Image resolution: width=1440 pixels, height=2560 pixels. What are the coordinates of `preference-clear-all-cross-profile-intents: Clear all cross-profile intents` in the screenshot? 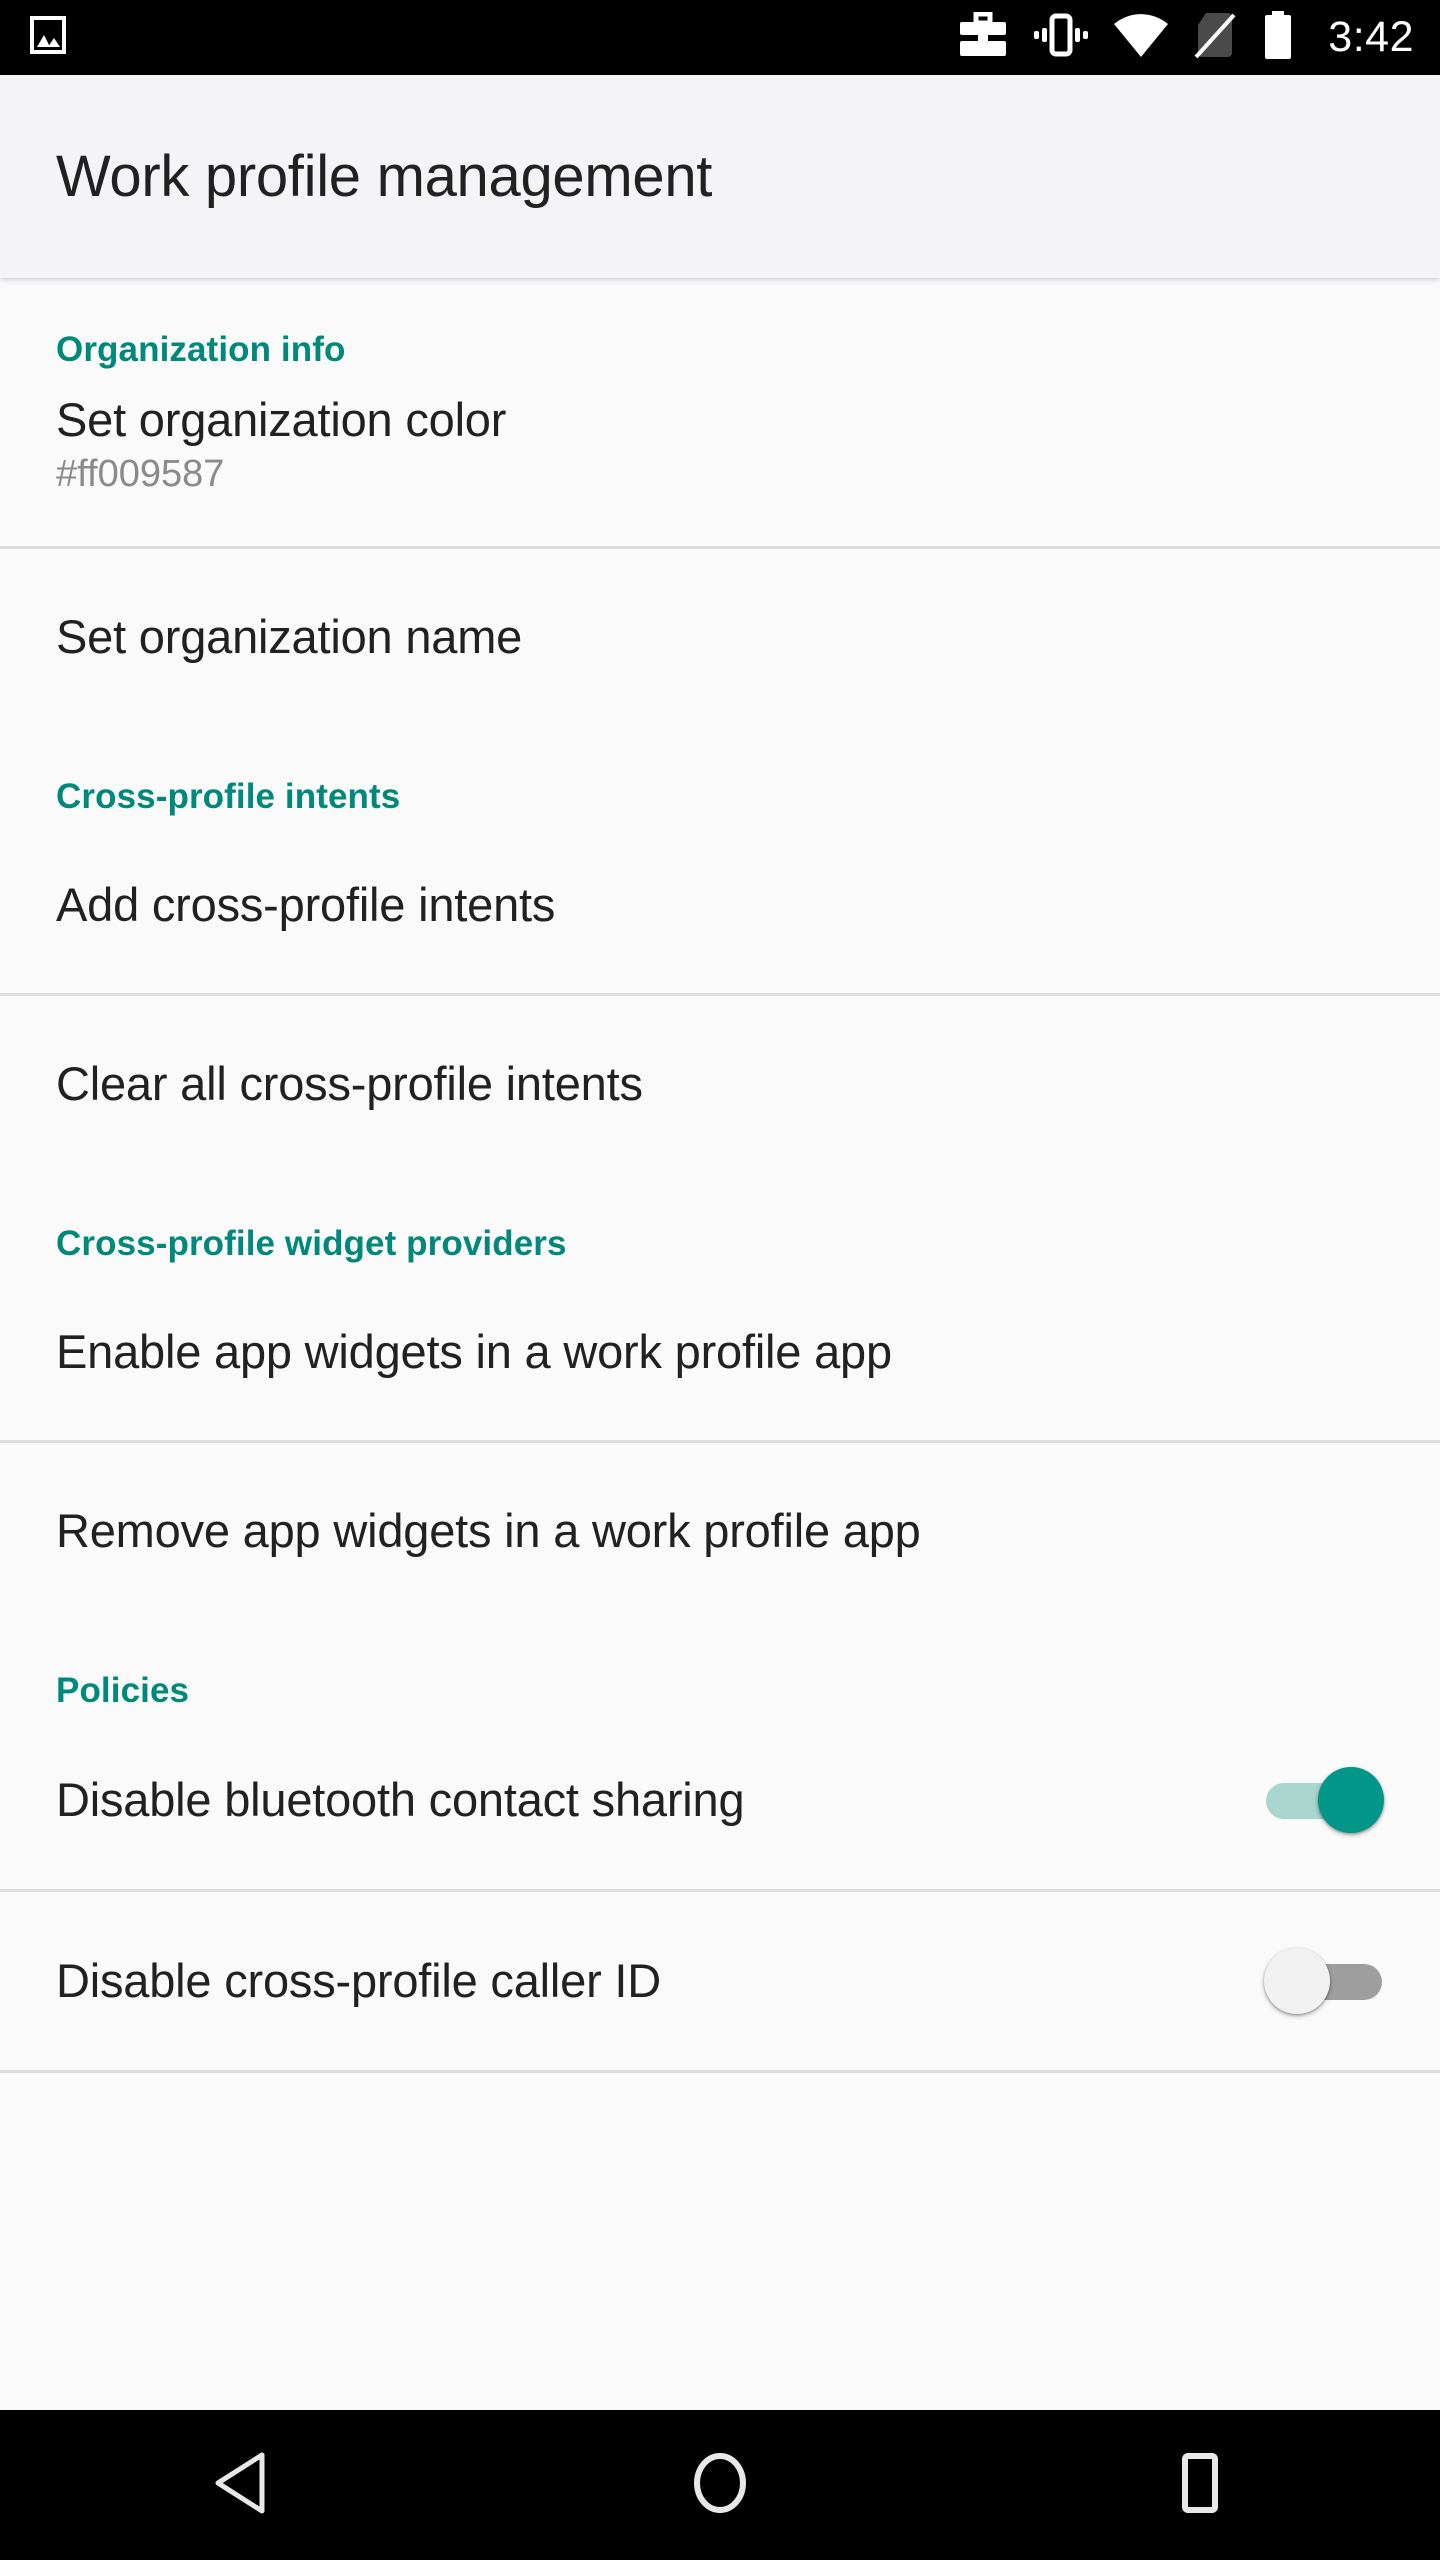 It's located at (720, 1084).